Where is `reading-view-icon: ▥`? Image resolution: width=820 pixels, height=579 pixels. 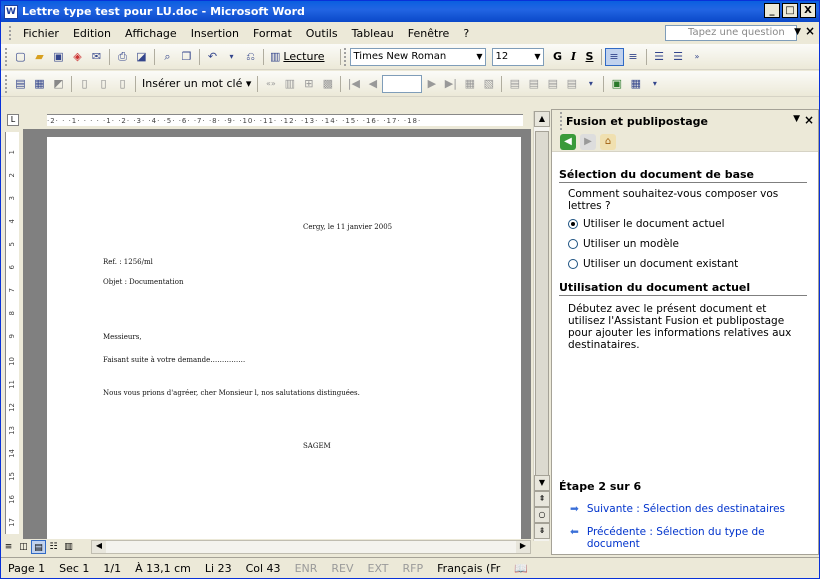
reading-view-icon: ▥ is located at coordinates (68, 547).